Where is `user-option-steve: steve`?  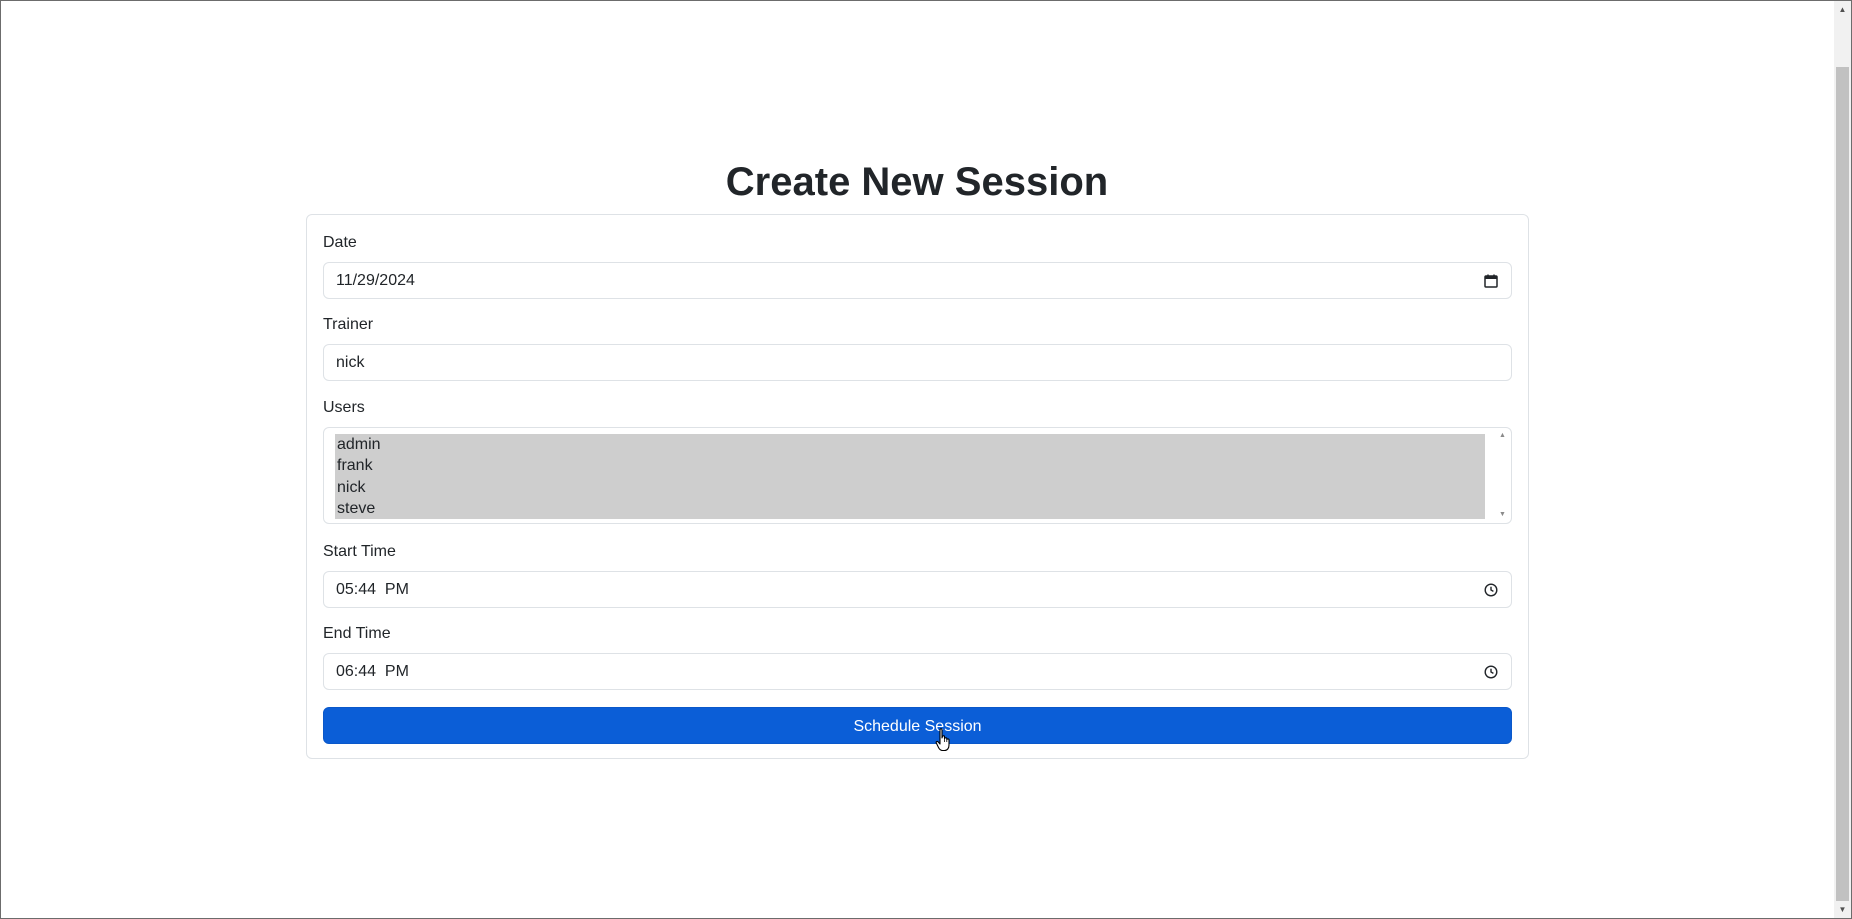 user-option-steve: steve is located at coordinates (910, 508).